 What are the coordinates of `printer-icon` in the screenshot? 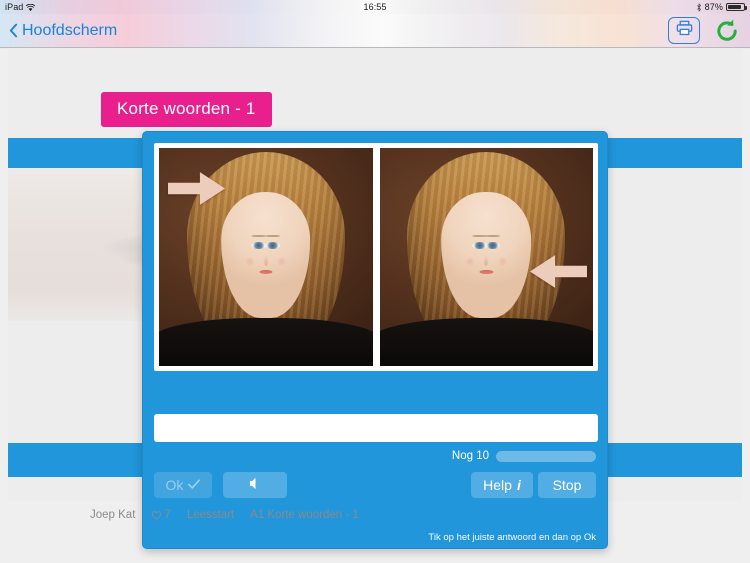 It's located at (684, 30).